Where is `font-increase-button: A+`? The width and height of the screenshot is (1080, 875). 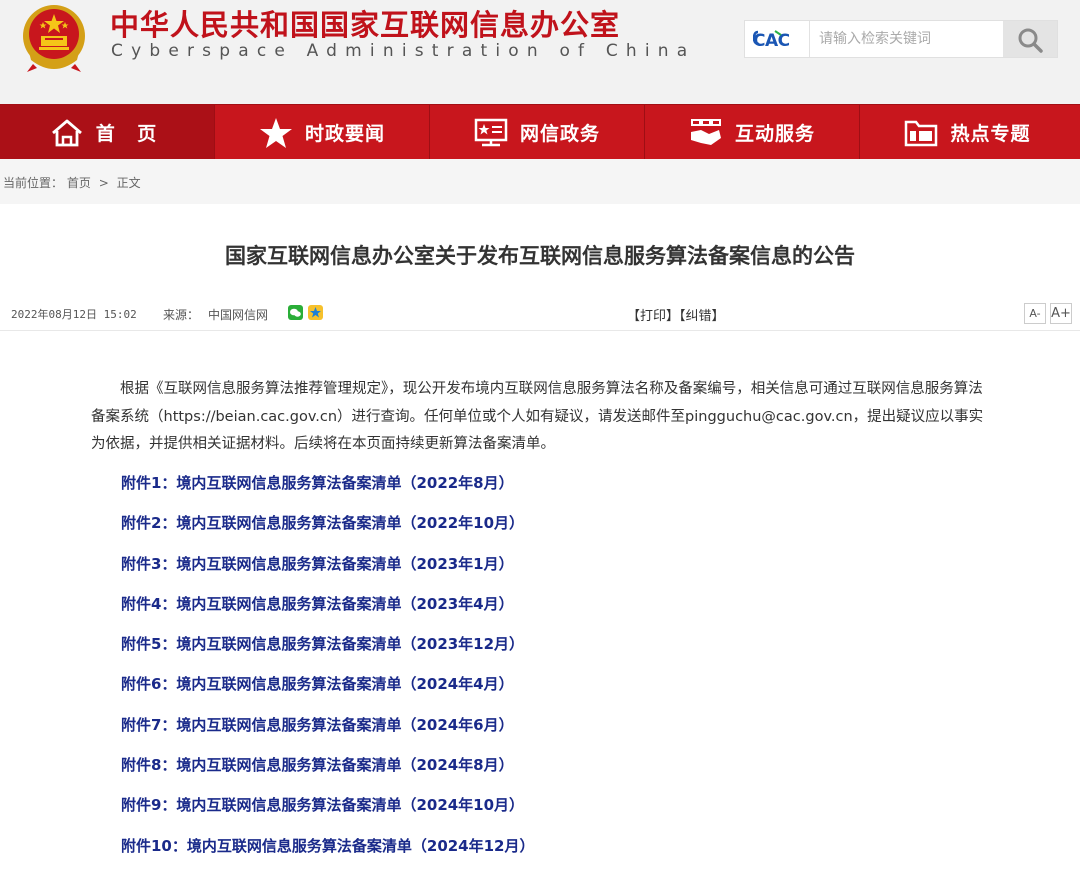 font-increase-button: A+ is located at coordinates (1061, 313).